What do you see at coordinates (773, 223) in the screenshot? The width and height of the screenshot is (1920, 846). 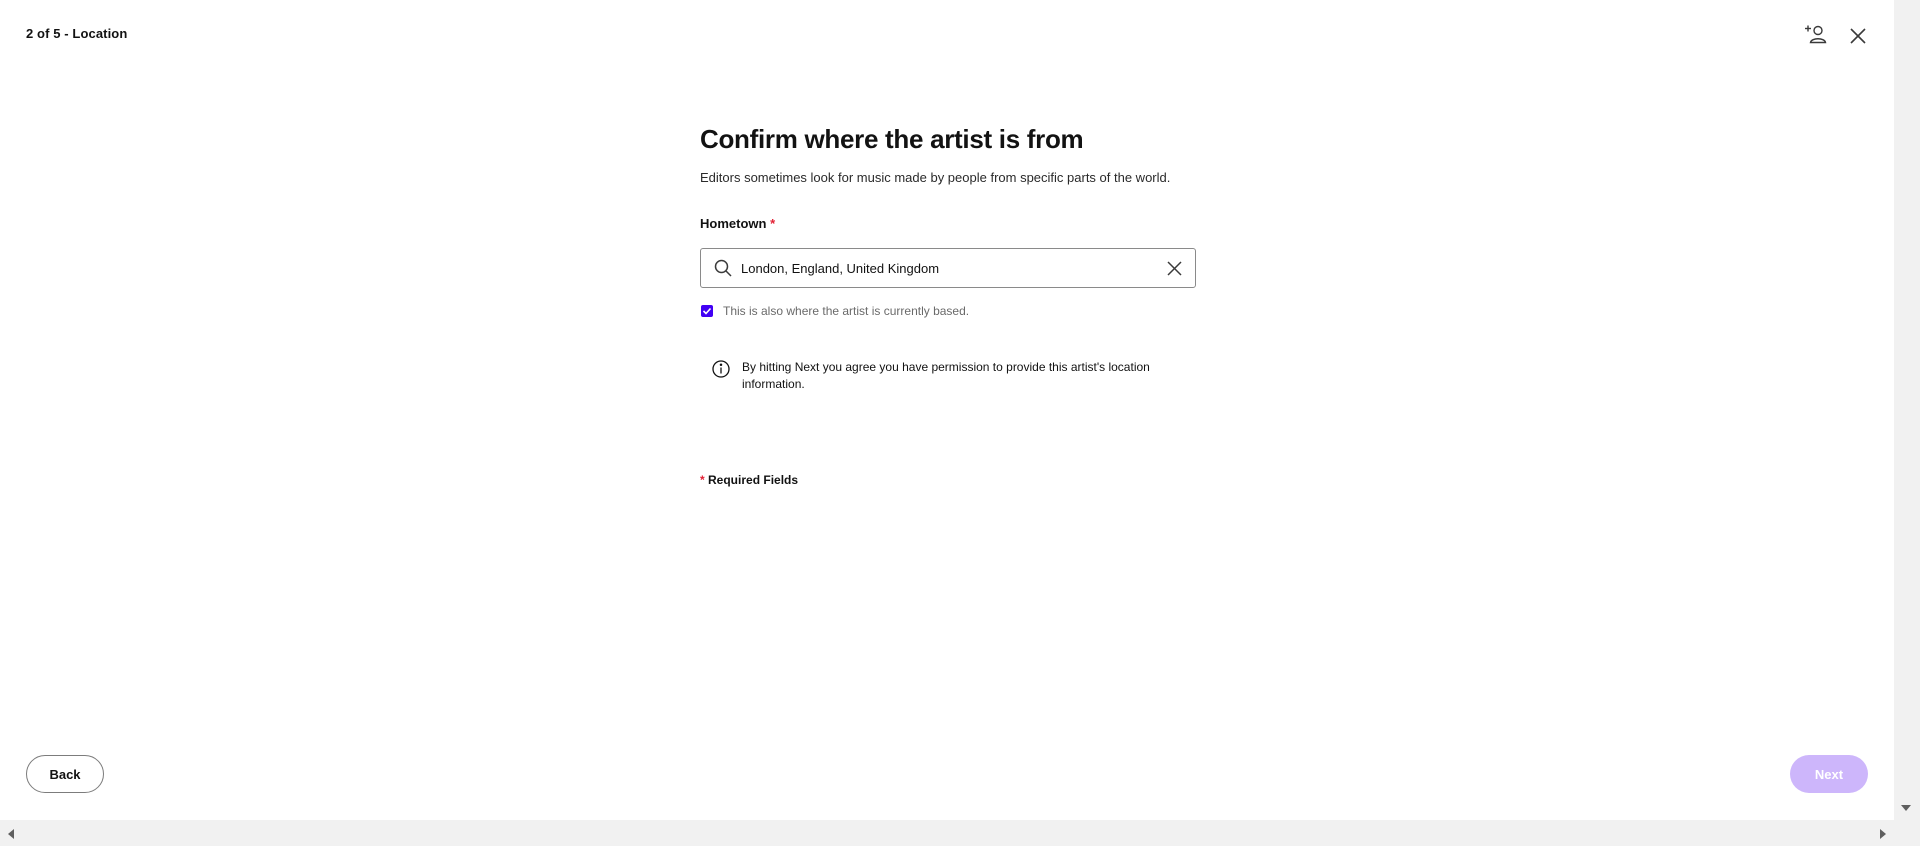 I see `required-marker: *` at bounding box center [773, 223].